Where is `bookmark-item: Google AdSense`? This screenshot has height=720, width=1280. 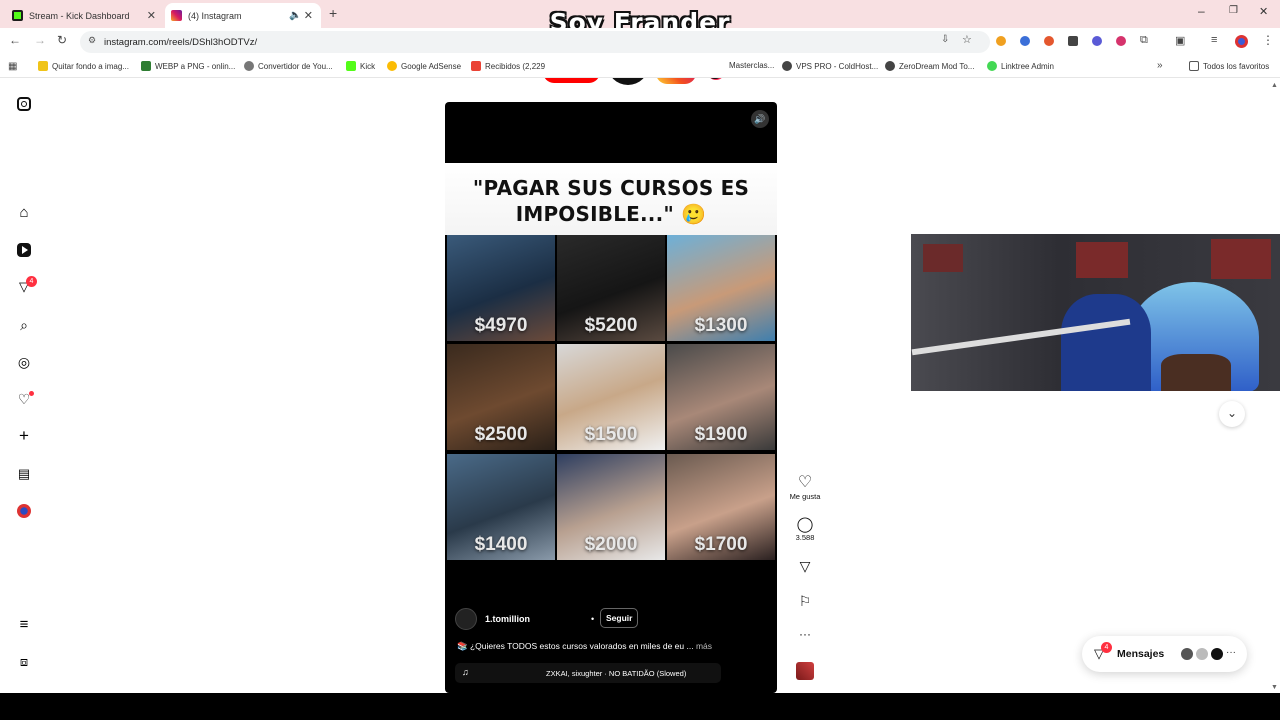 bookmark-item: Google AdSense is located at coordinates (424, 66).